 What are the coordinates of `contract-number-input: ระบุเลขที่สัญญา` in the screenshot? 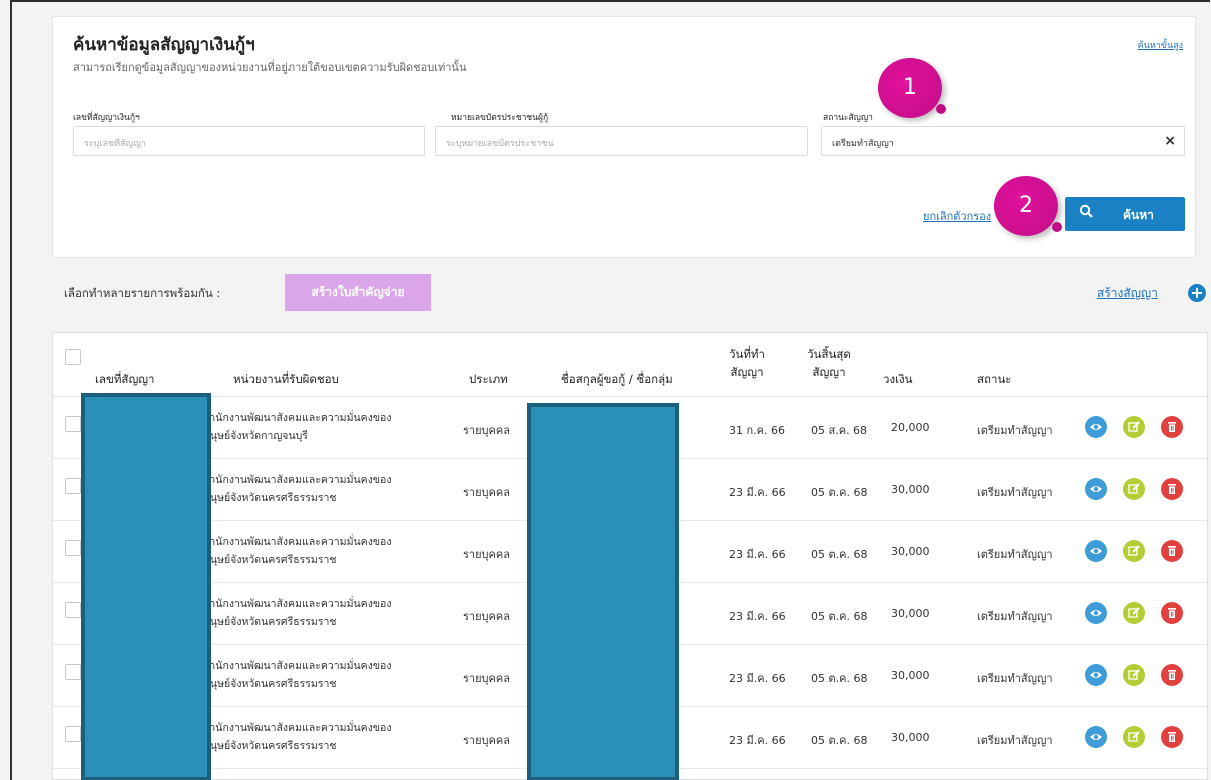 It's located at (249, 141).